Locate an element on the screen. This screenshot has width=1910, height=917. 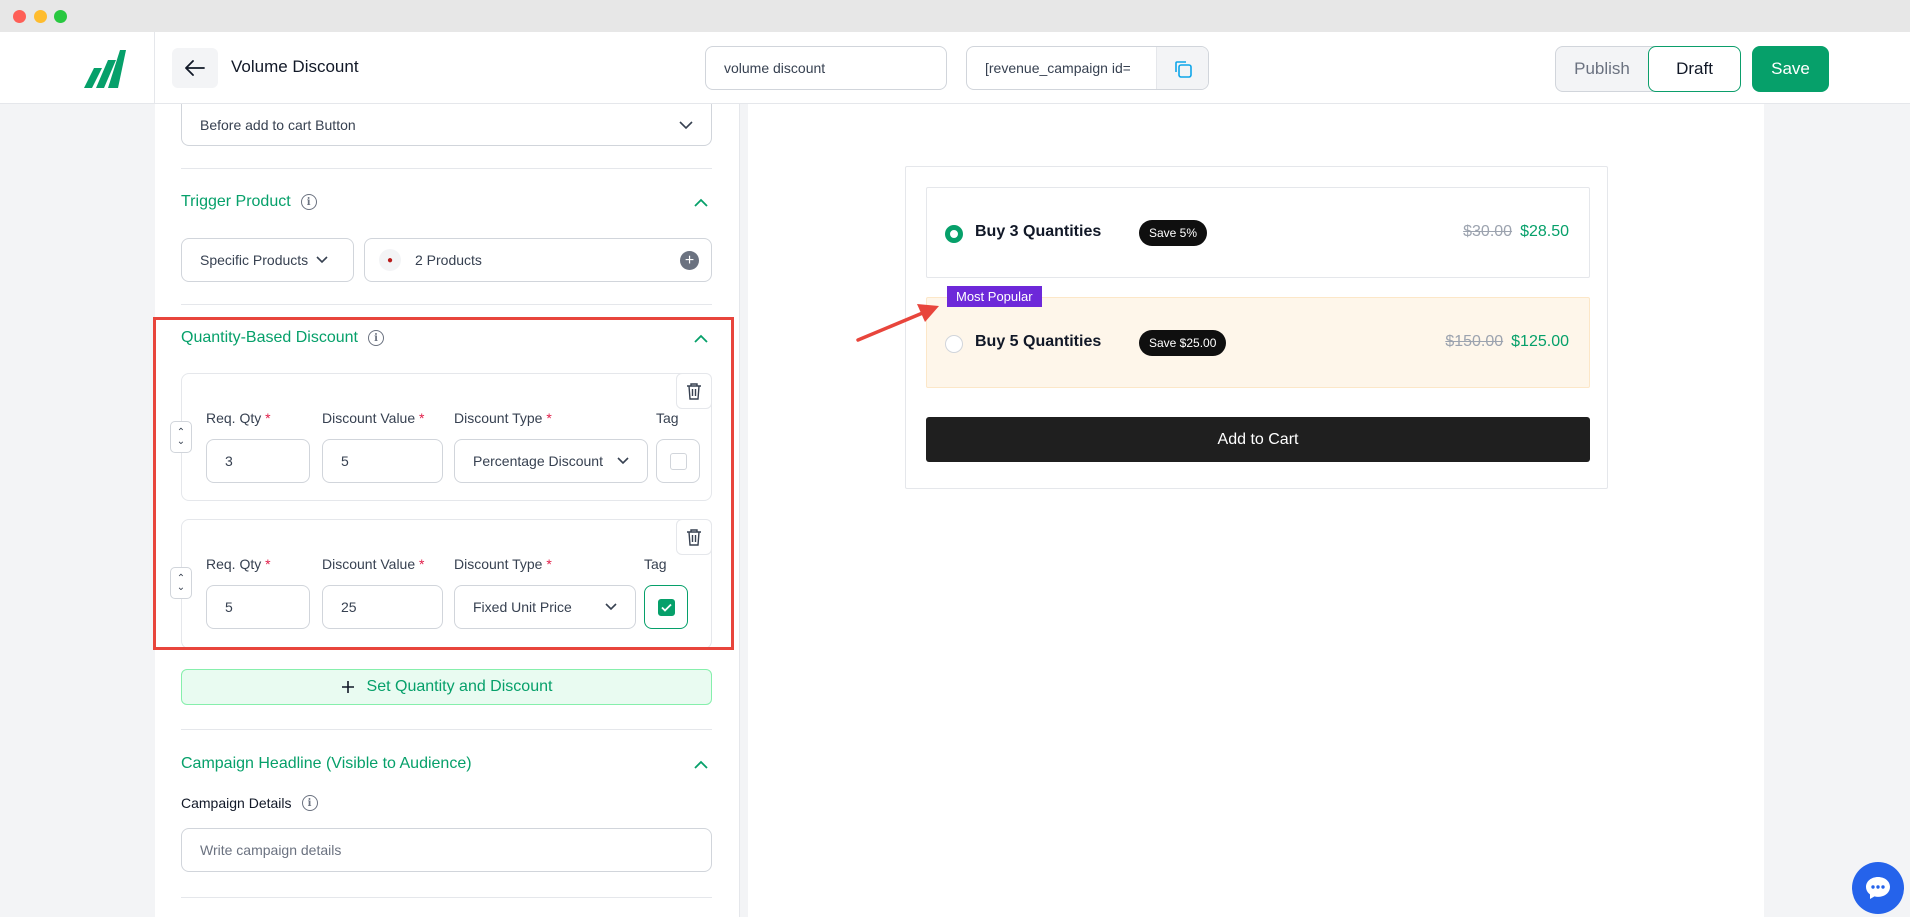
offer-prices: $30.00 $28.50 is located at coordinates (1516, 232).